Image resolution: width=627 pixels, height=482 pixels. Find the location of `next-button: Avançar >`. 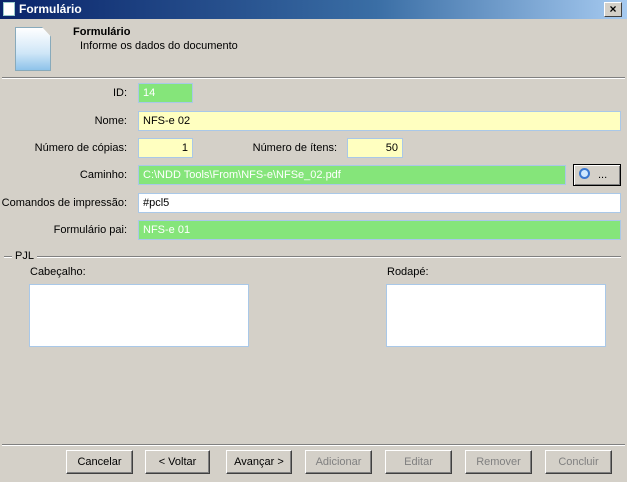

next-button: Avançar > is located at coordinates (259, 462).